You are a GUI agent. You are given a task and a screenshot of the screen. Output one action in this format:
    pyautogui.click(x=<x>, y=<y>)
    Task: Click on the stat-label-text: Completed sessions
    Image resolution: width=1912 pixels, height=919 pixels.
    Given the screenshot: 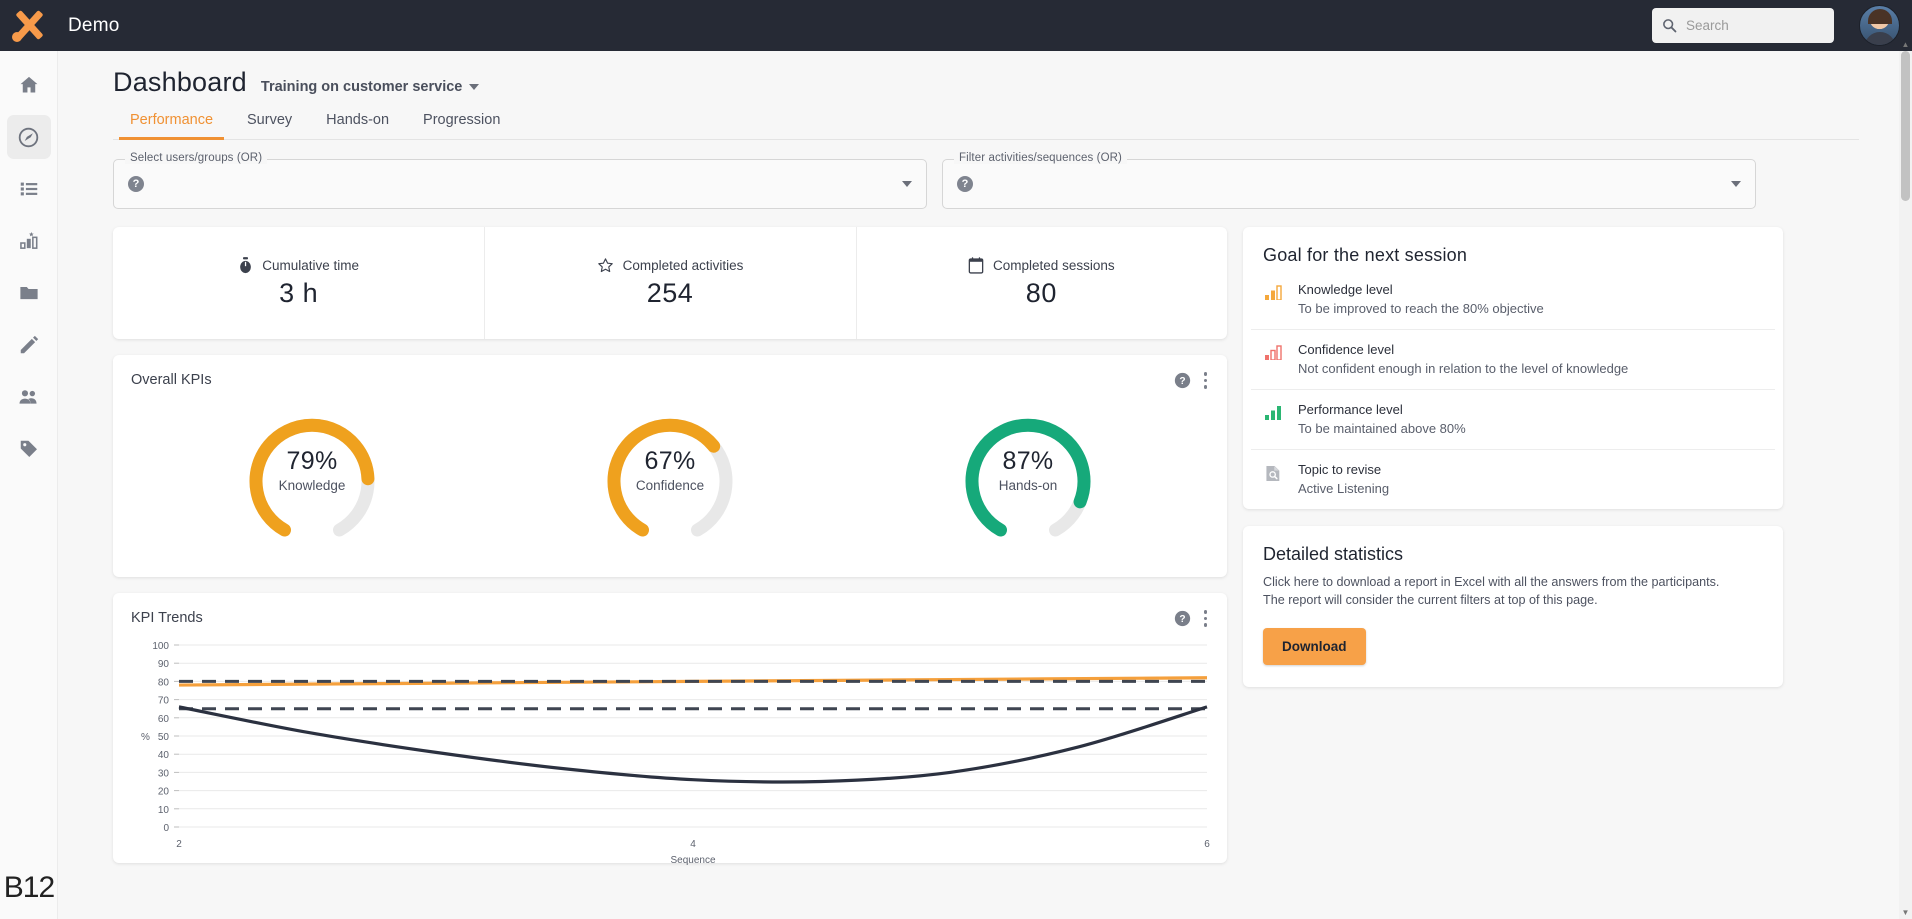 What is the action you would take?
    pyautogui.click(x=1054, y=265)
    